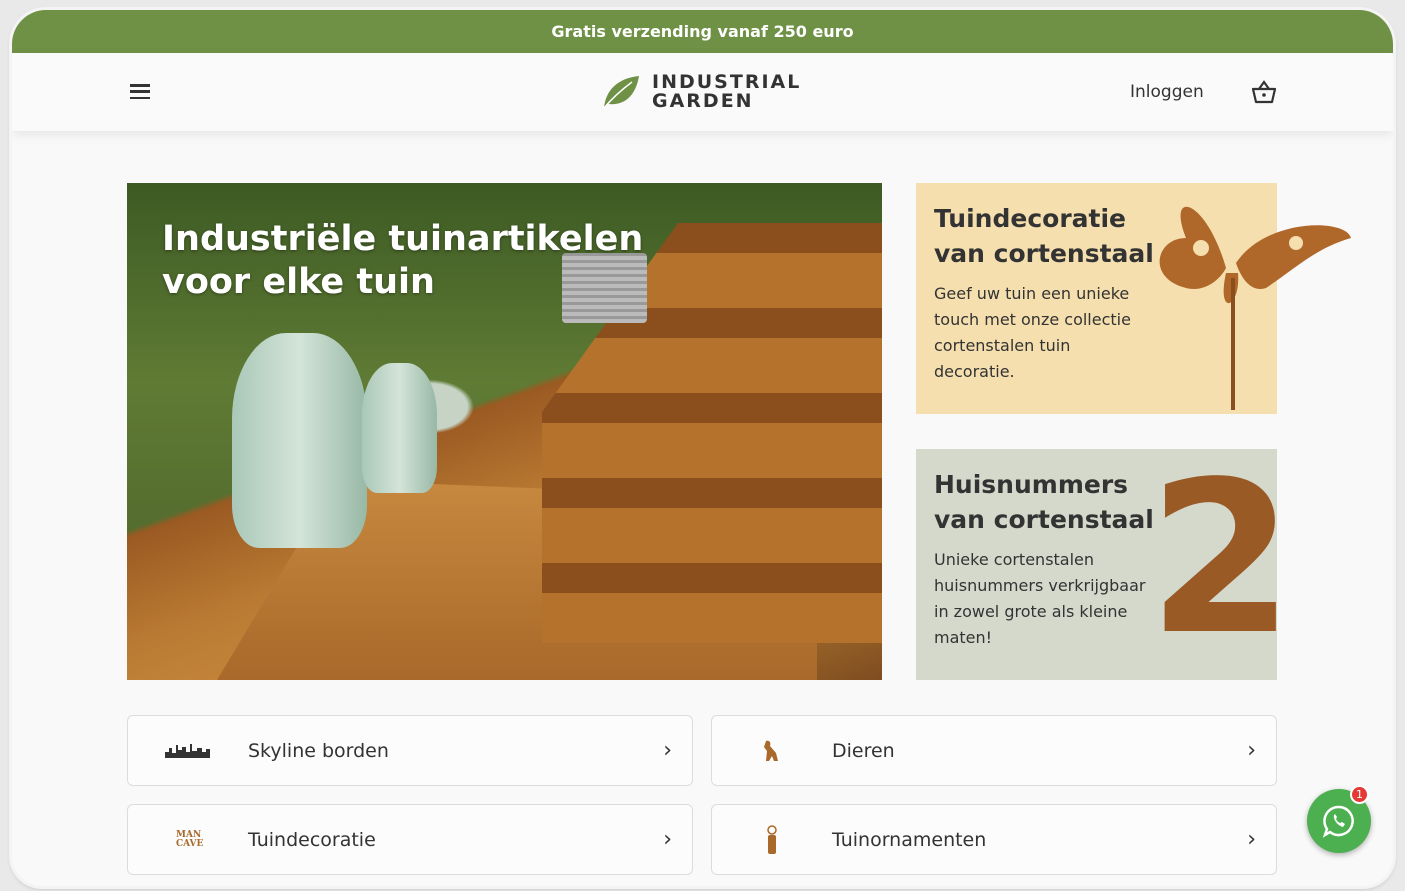 The height and width of the screenshot is (891, 1405). Describe the element at coordinates (1031, 484) in the screenshot. I see `promo-title-line1: Huisnummers` at that location.